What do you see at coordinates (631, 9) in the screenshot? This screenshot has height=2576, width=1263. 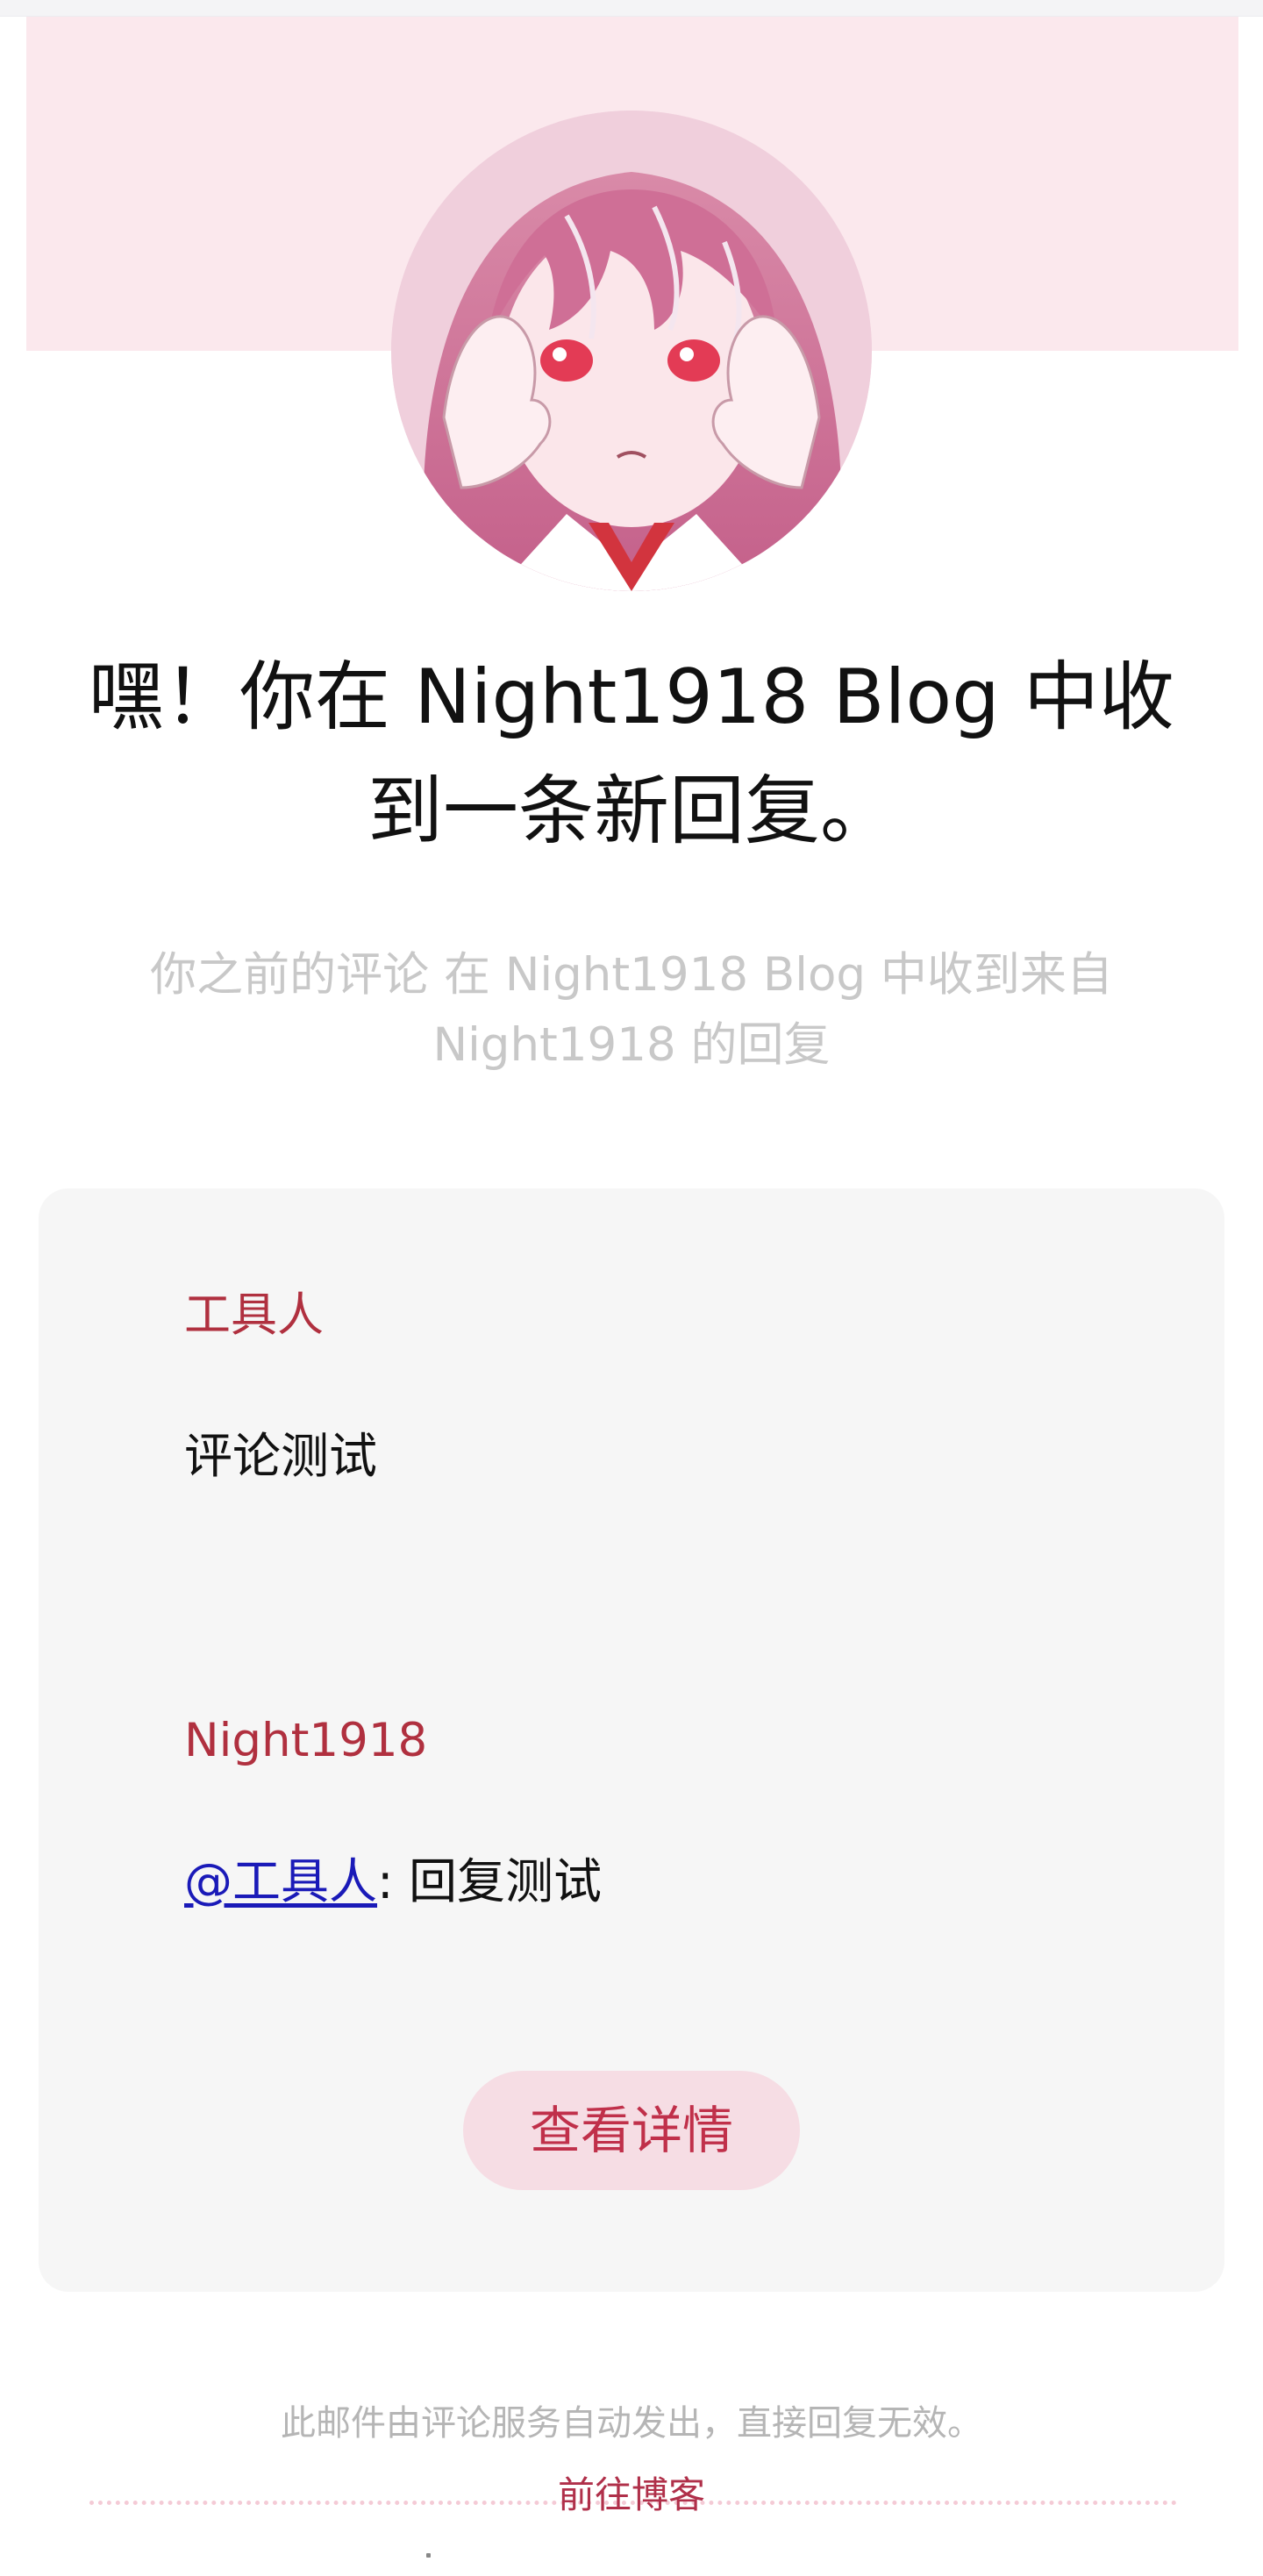 I see `top-edge` at bounding box center [631, 9].